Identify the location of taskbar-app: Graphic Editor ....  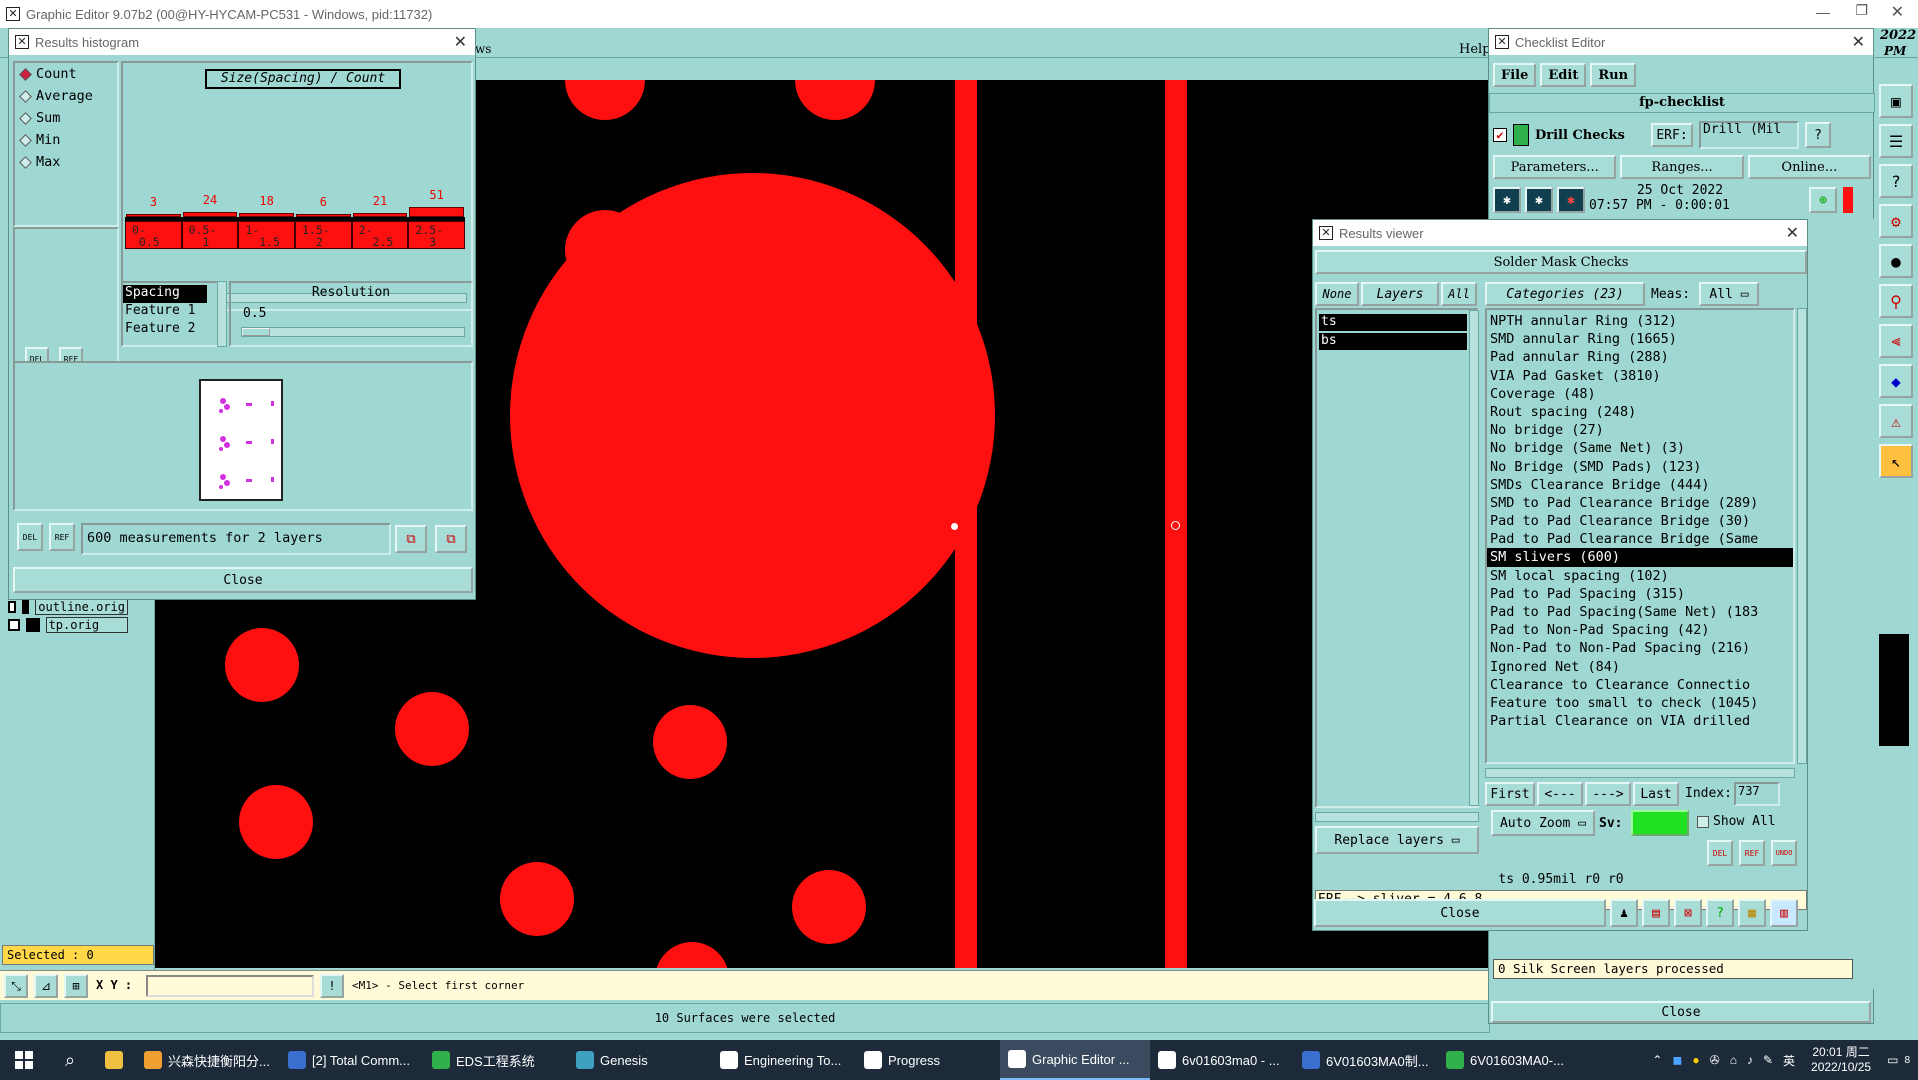
(1075, 1060).